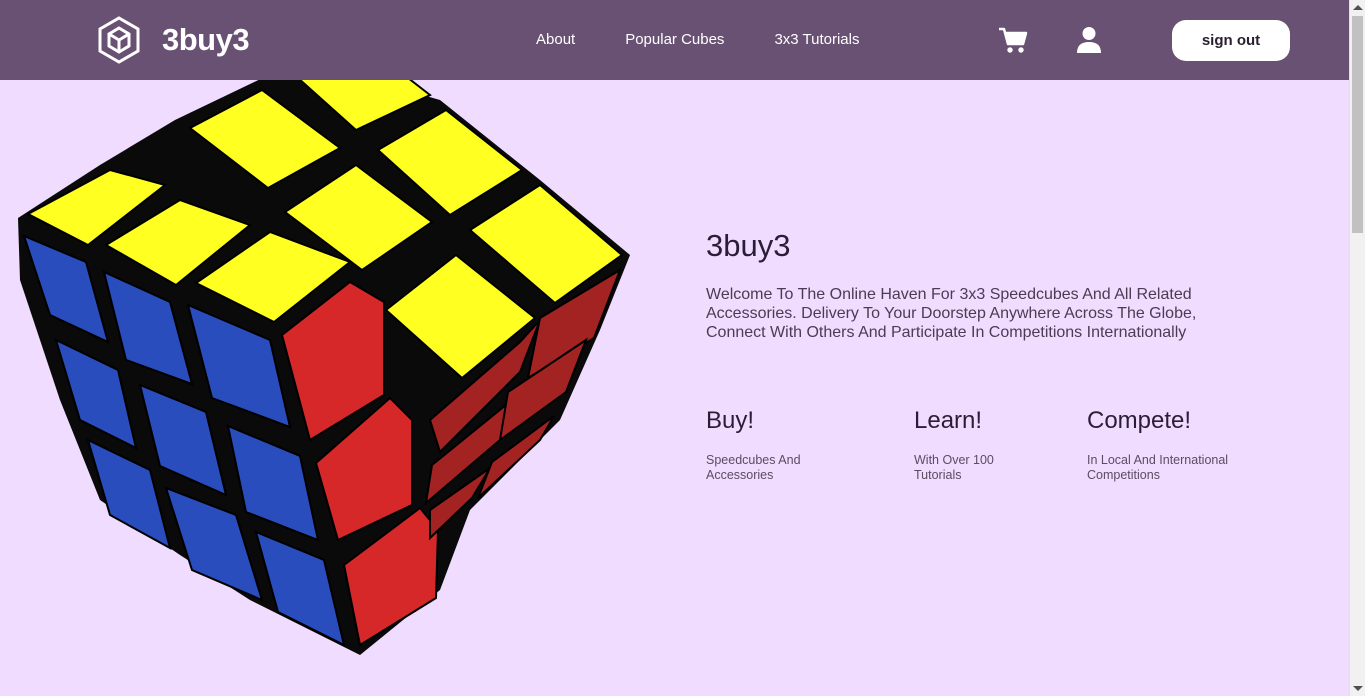 The width and height of the screenshot is (1365, 696). Describe the element at coordinates (776, 444) in the screenshot. I see `feature-buy: Buy! Speedcubes And Accessories` at that location.